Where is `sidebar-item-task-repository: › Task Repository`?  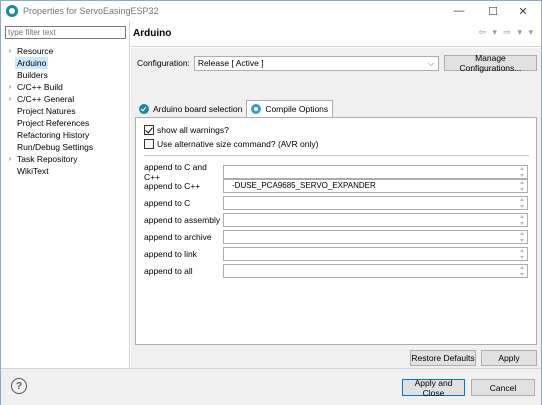
sidebar-item-task-repository: › Task Repository is located at coordinates (65, 159).